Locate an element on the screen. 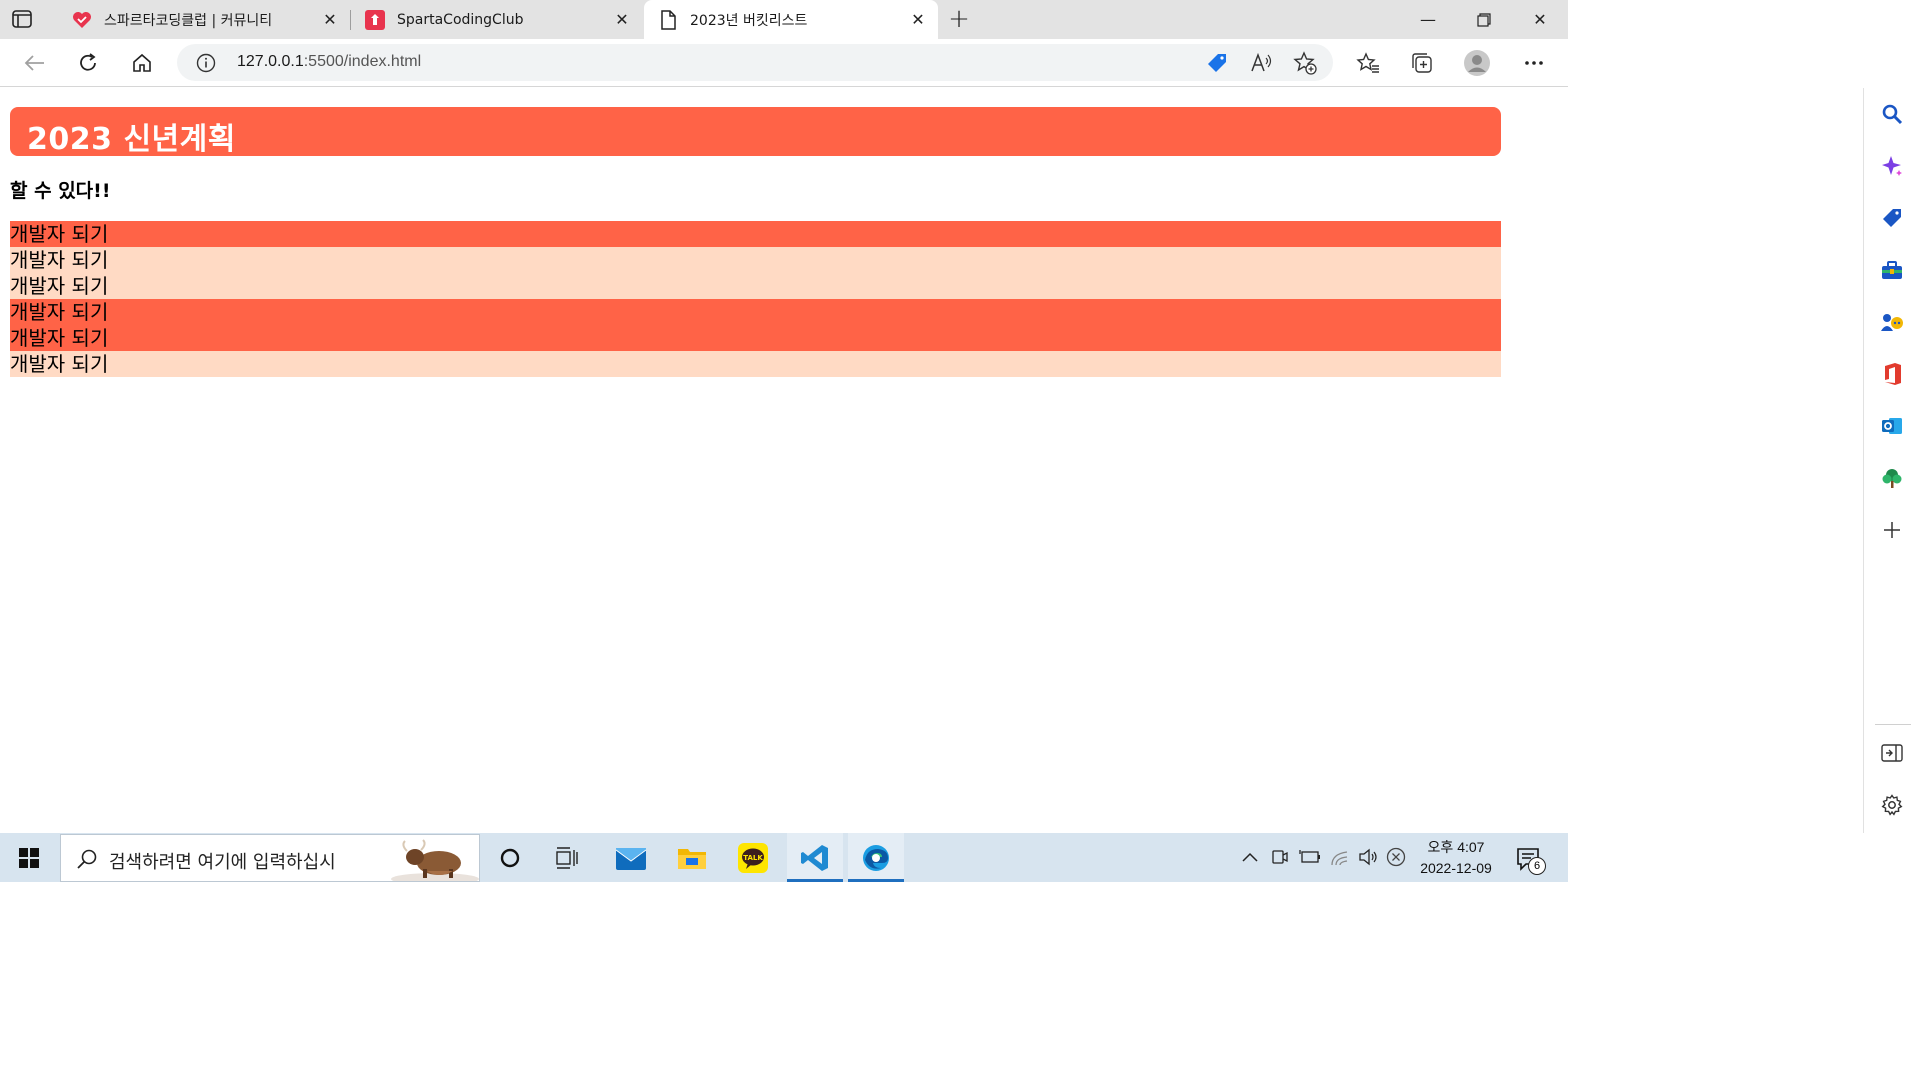  sparta-logo-icon is located at coordinates (375, 19).